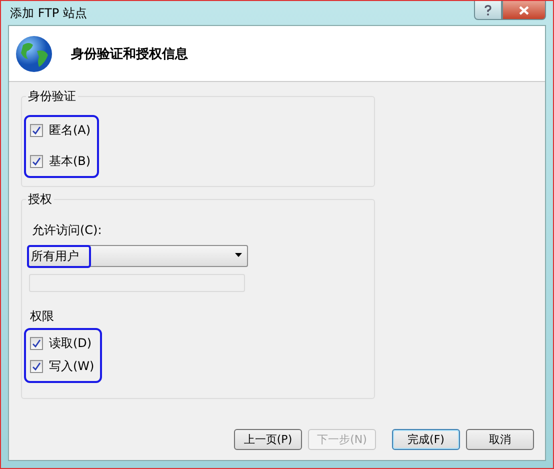  Describe the element at coordinates (70, 161) in the screenshot. I see `checkbox-label: 基本(B)` at that location.